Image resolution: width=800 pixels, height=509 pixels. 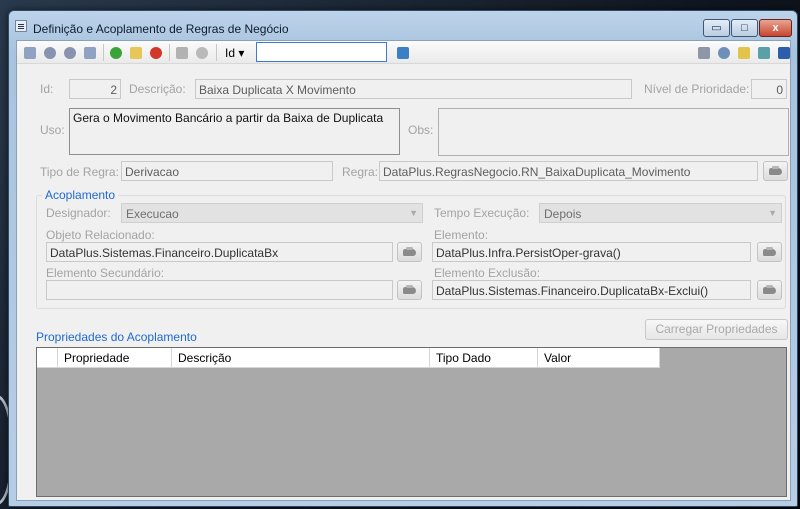 What do you see at coordinates (591, 252) in the screenshot?
I see `elemento-field: DataPlus.Infra.PersistOper-grava()` at bounding box center [591, 252].